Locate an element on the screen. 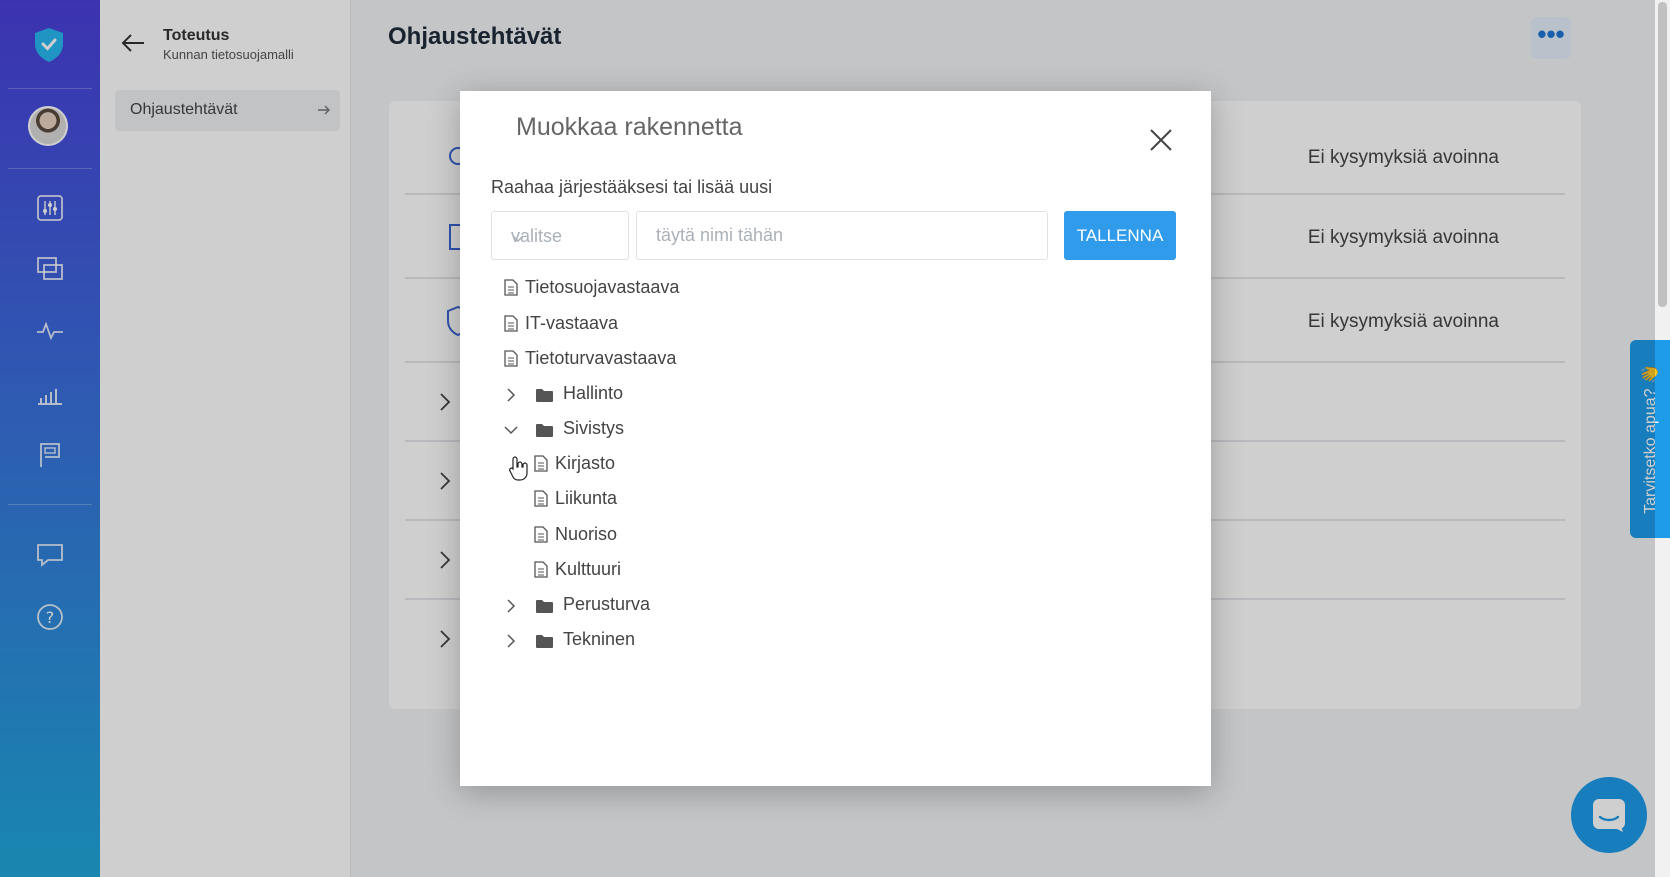 The image size is (1670, 877). save-button: TALLENNA is located at coordinates (1120, 235).